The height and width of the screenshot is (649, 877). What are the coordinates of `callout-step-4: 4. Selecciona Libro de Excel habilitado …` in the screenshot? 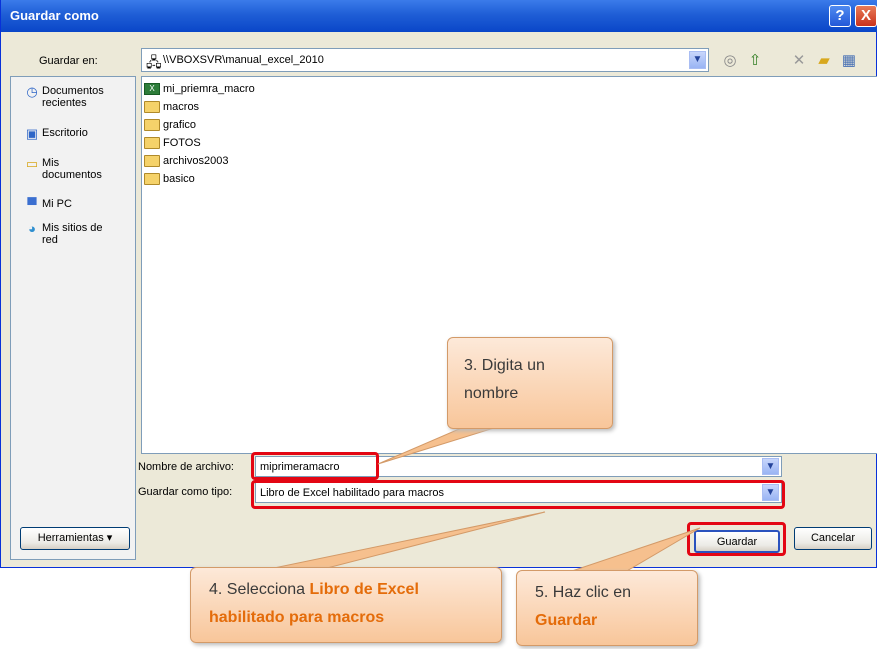 It's located at (346, 605).